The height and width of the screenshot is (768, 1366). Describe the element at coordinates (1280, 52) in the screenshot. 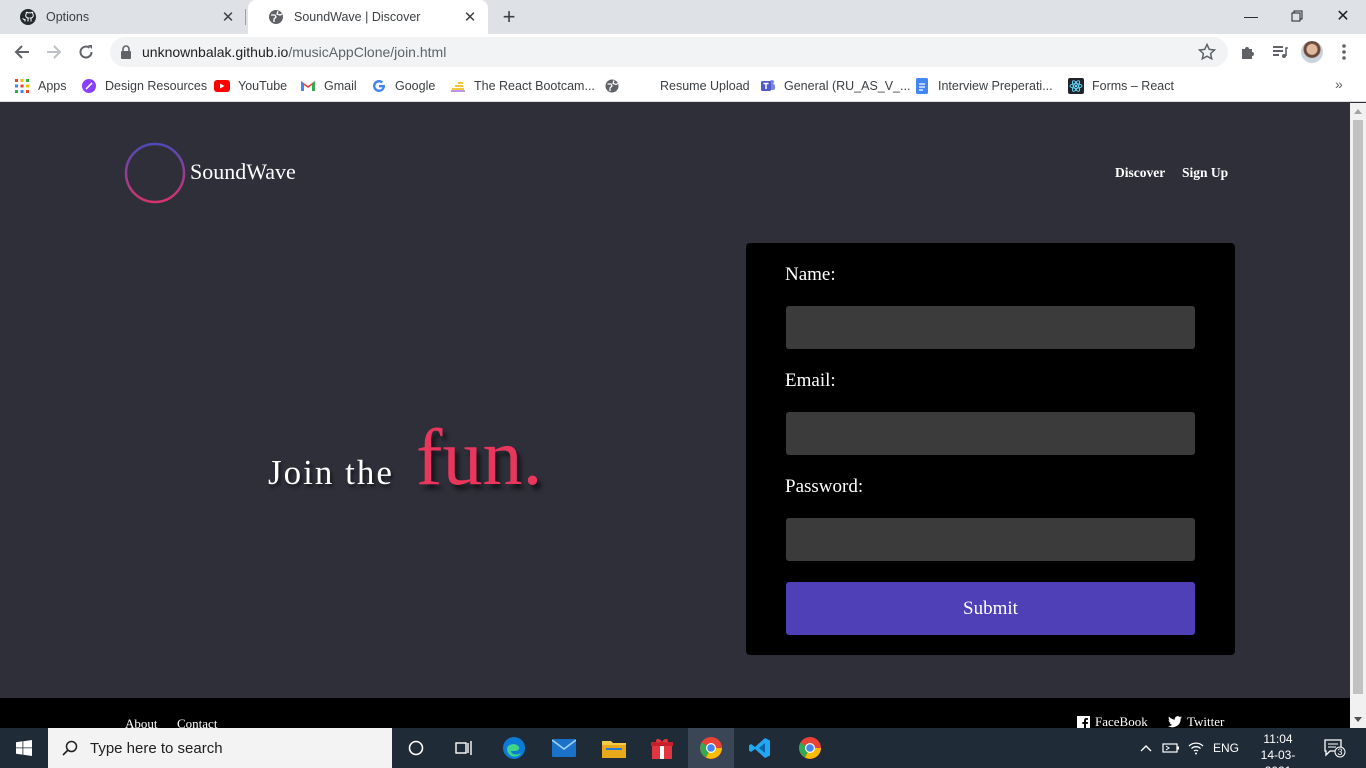

I see `media-queue-icon` at that location.